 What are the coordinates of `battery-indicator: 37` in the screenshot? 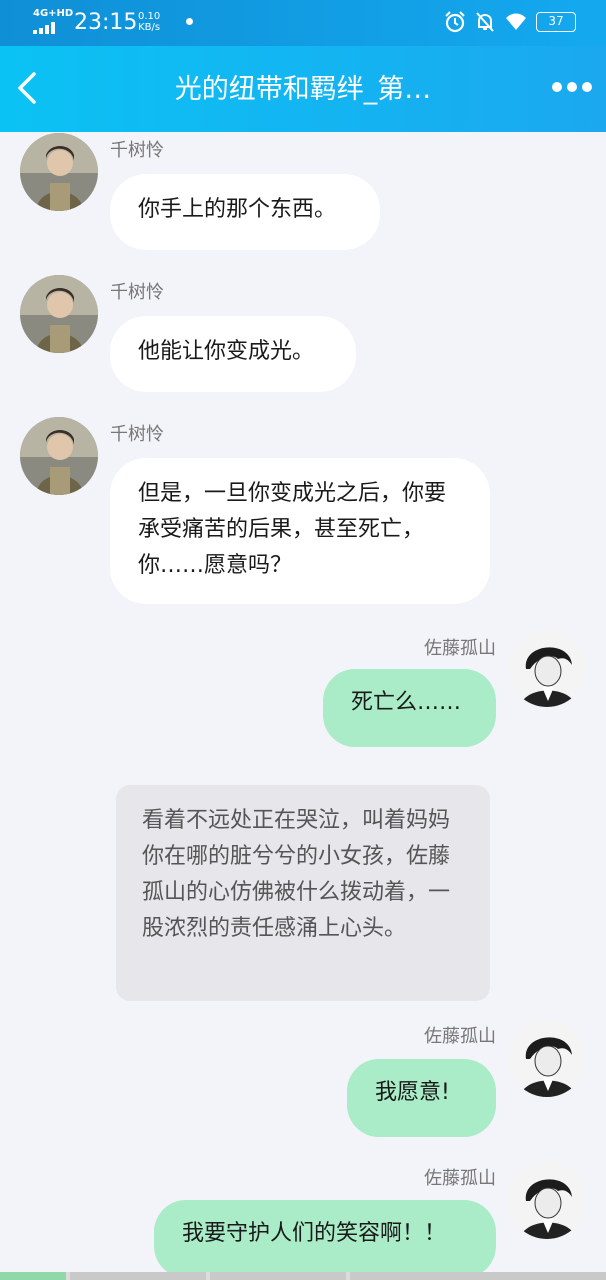 It's located at (556, 22).